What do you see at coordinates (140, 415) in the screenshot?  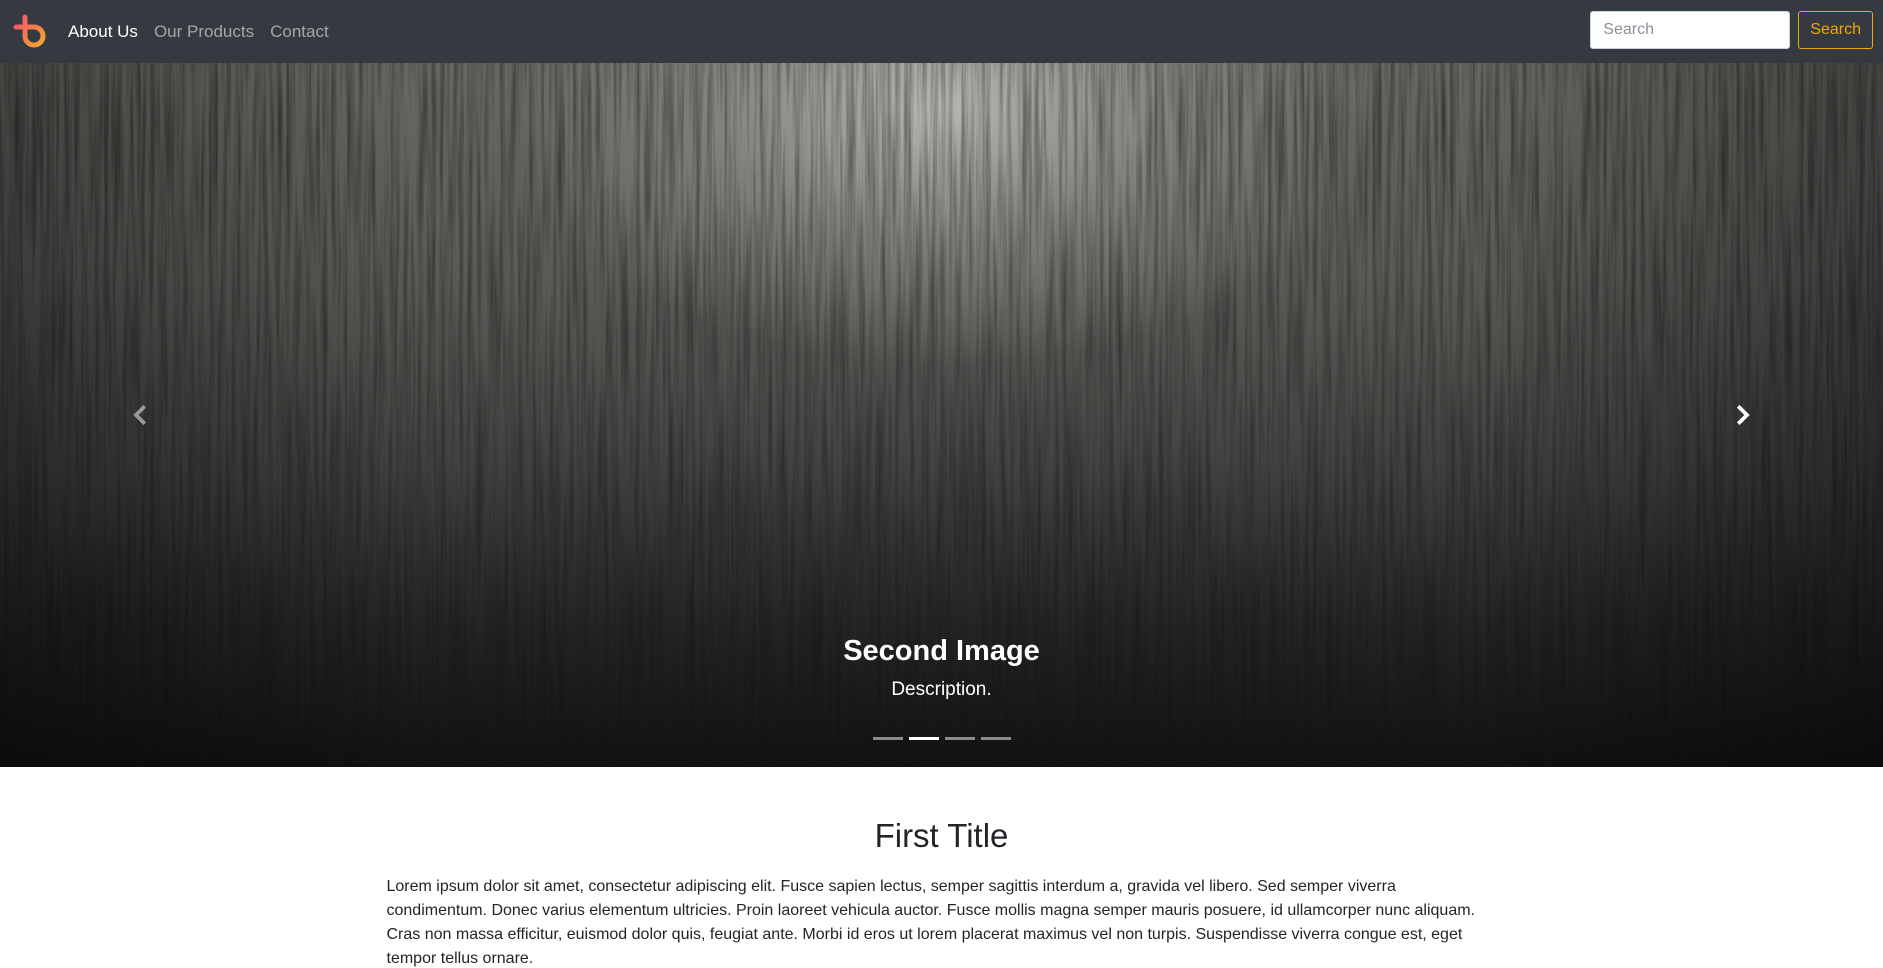 I see `chevron-left-icon` at bounding box center [140, 415].